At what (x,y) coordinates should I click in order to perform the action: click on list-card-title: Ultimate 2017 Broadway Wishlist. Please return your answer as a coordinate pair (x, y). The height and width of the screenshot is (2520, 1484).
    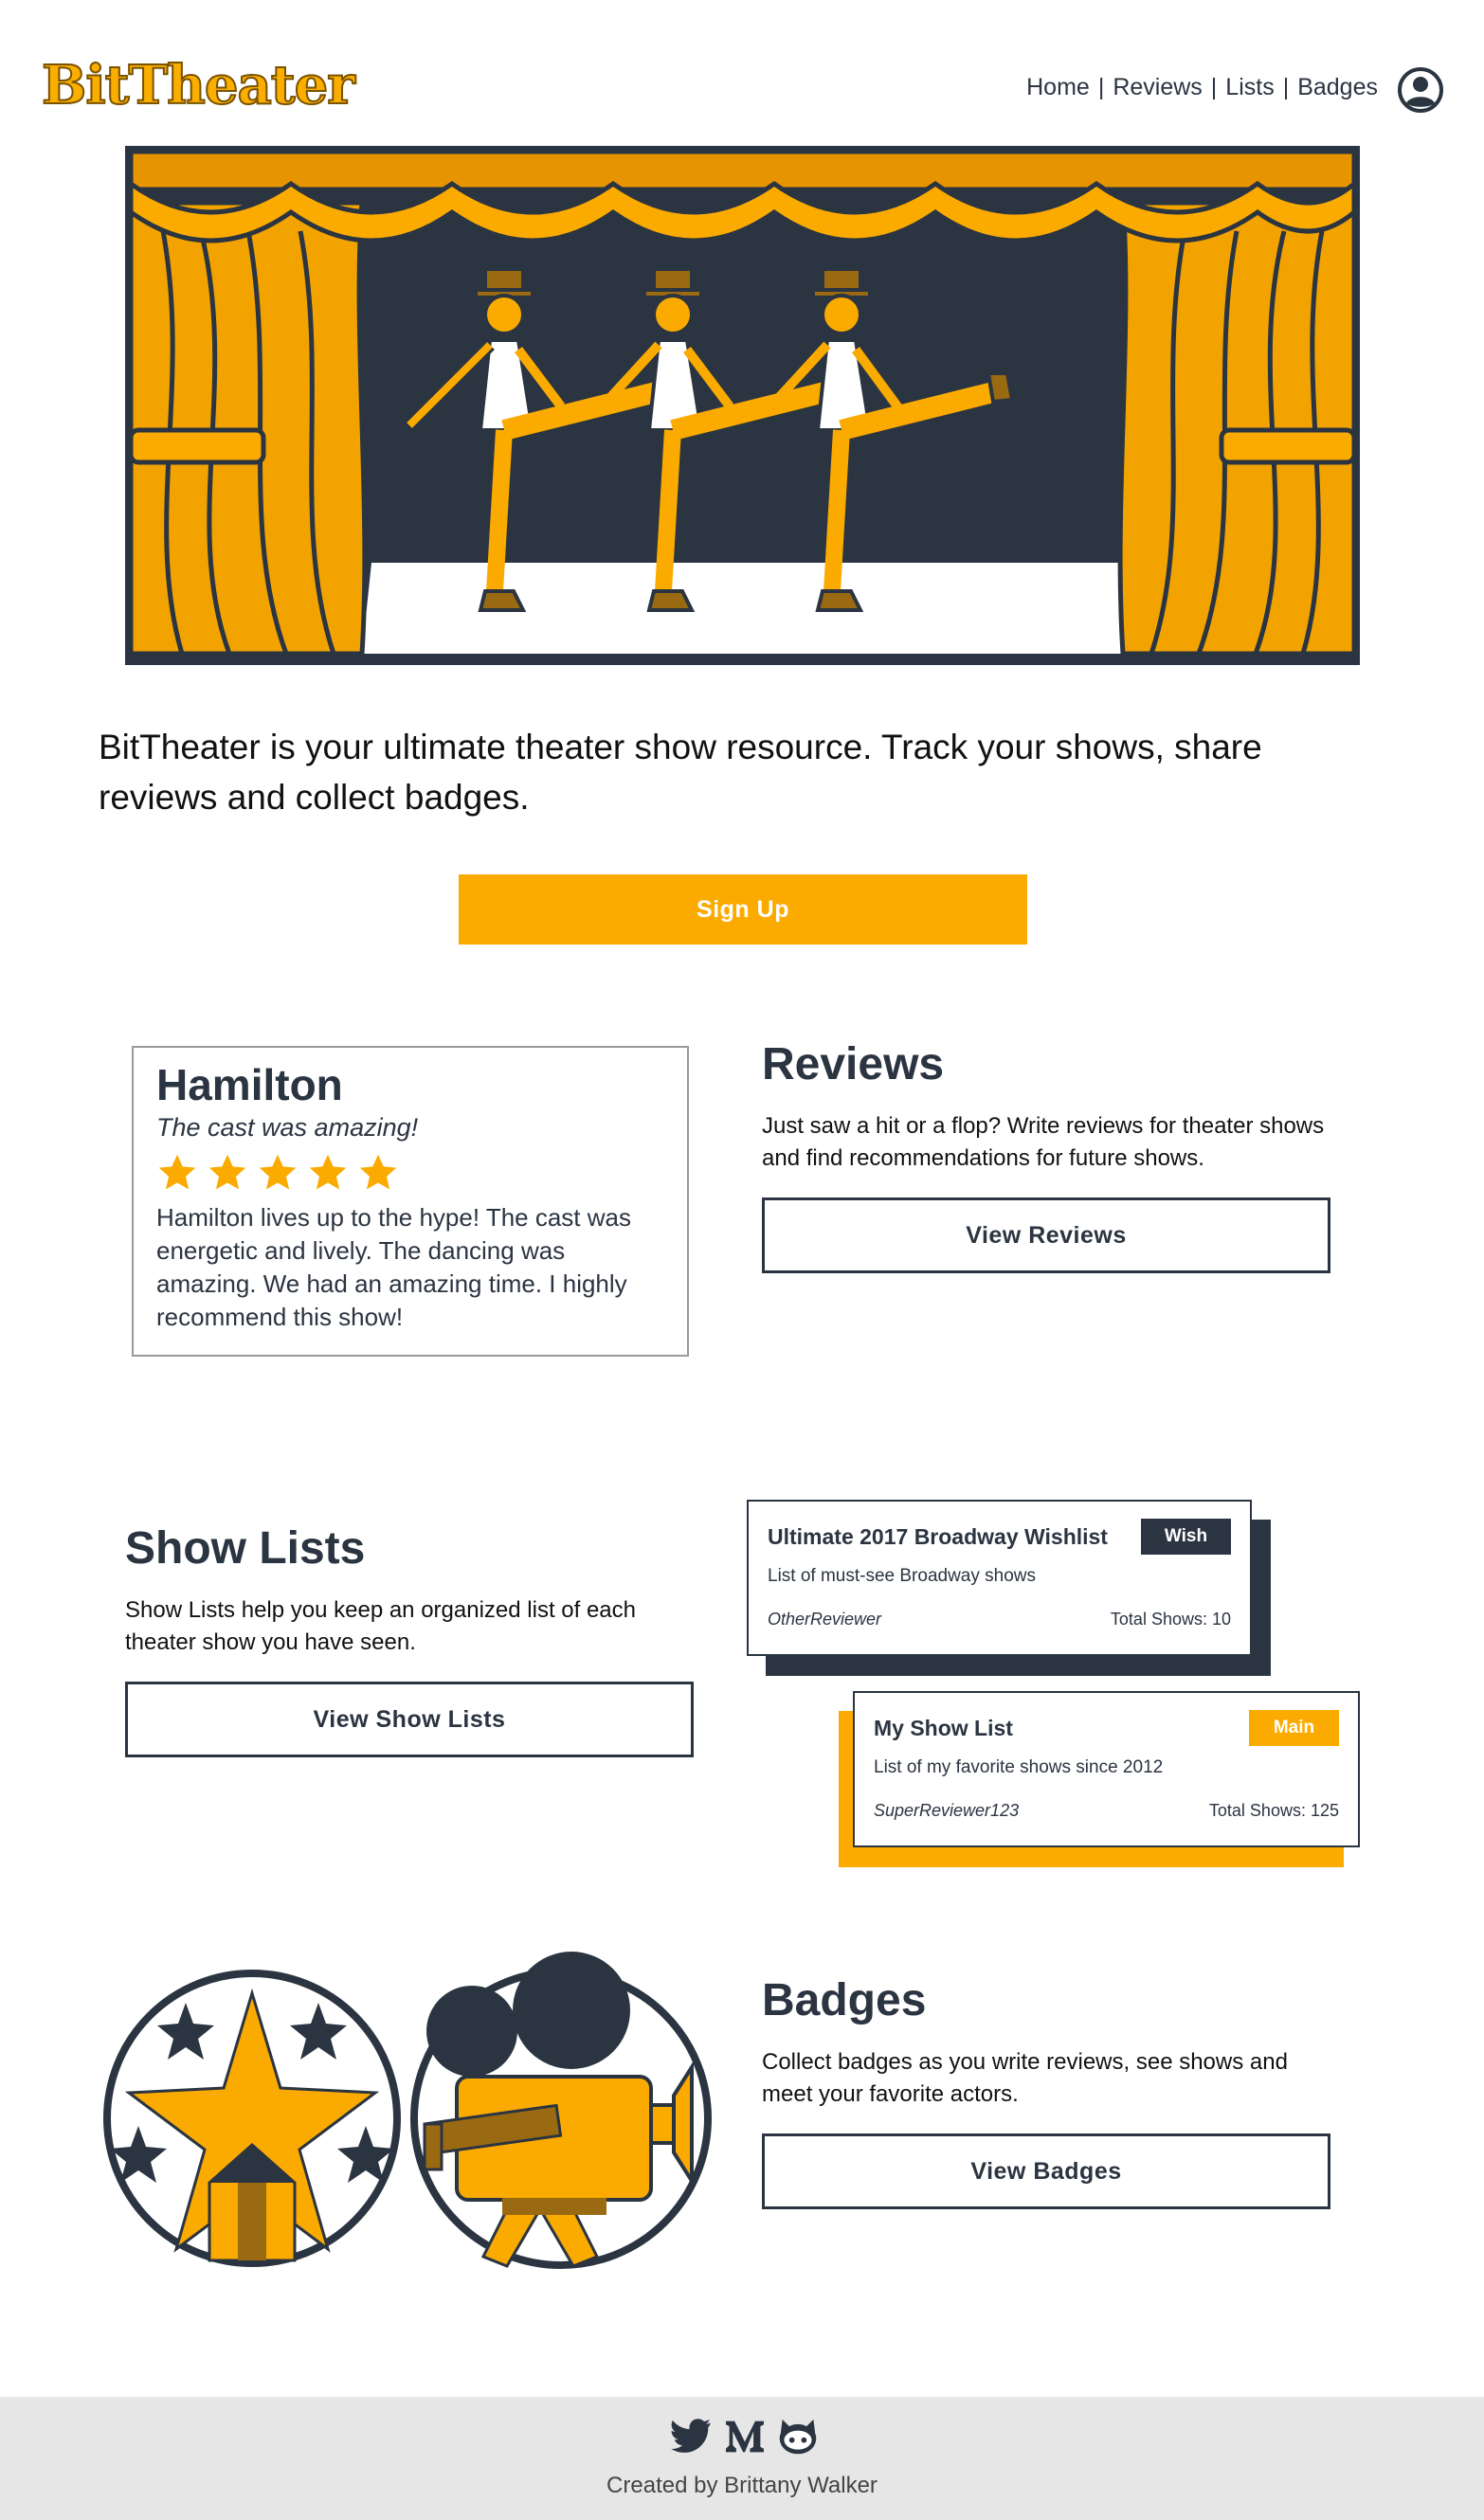
    Looking at the image, I should click on (938, 1536).